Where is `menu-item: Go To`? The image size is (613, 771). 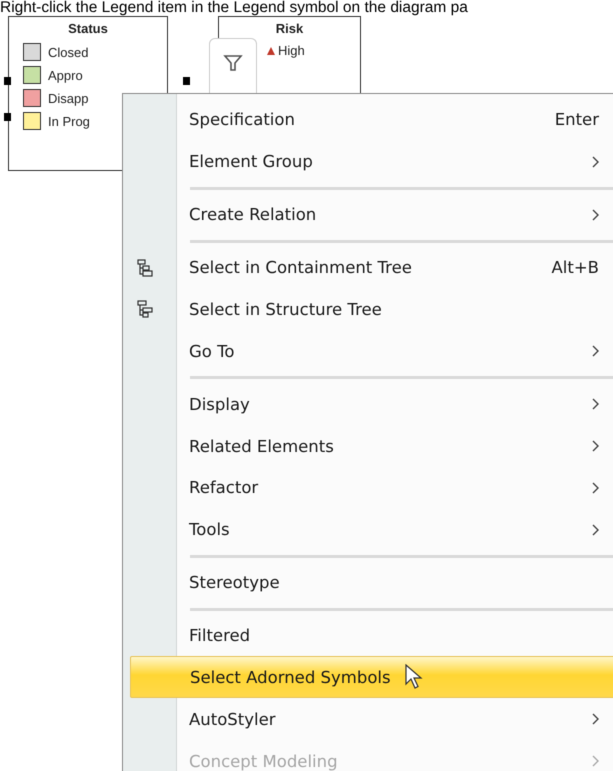 menu-item: Go To is located at coordinates (368, 351).